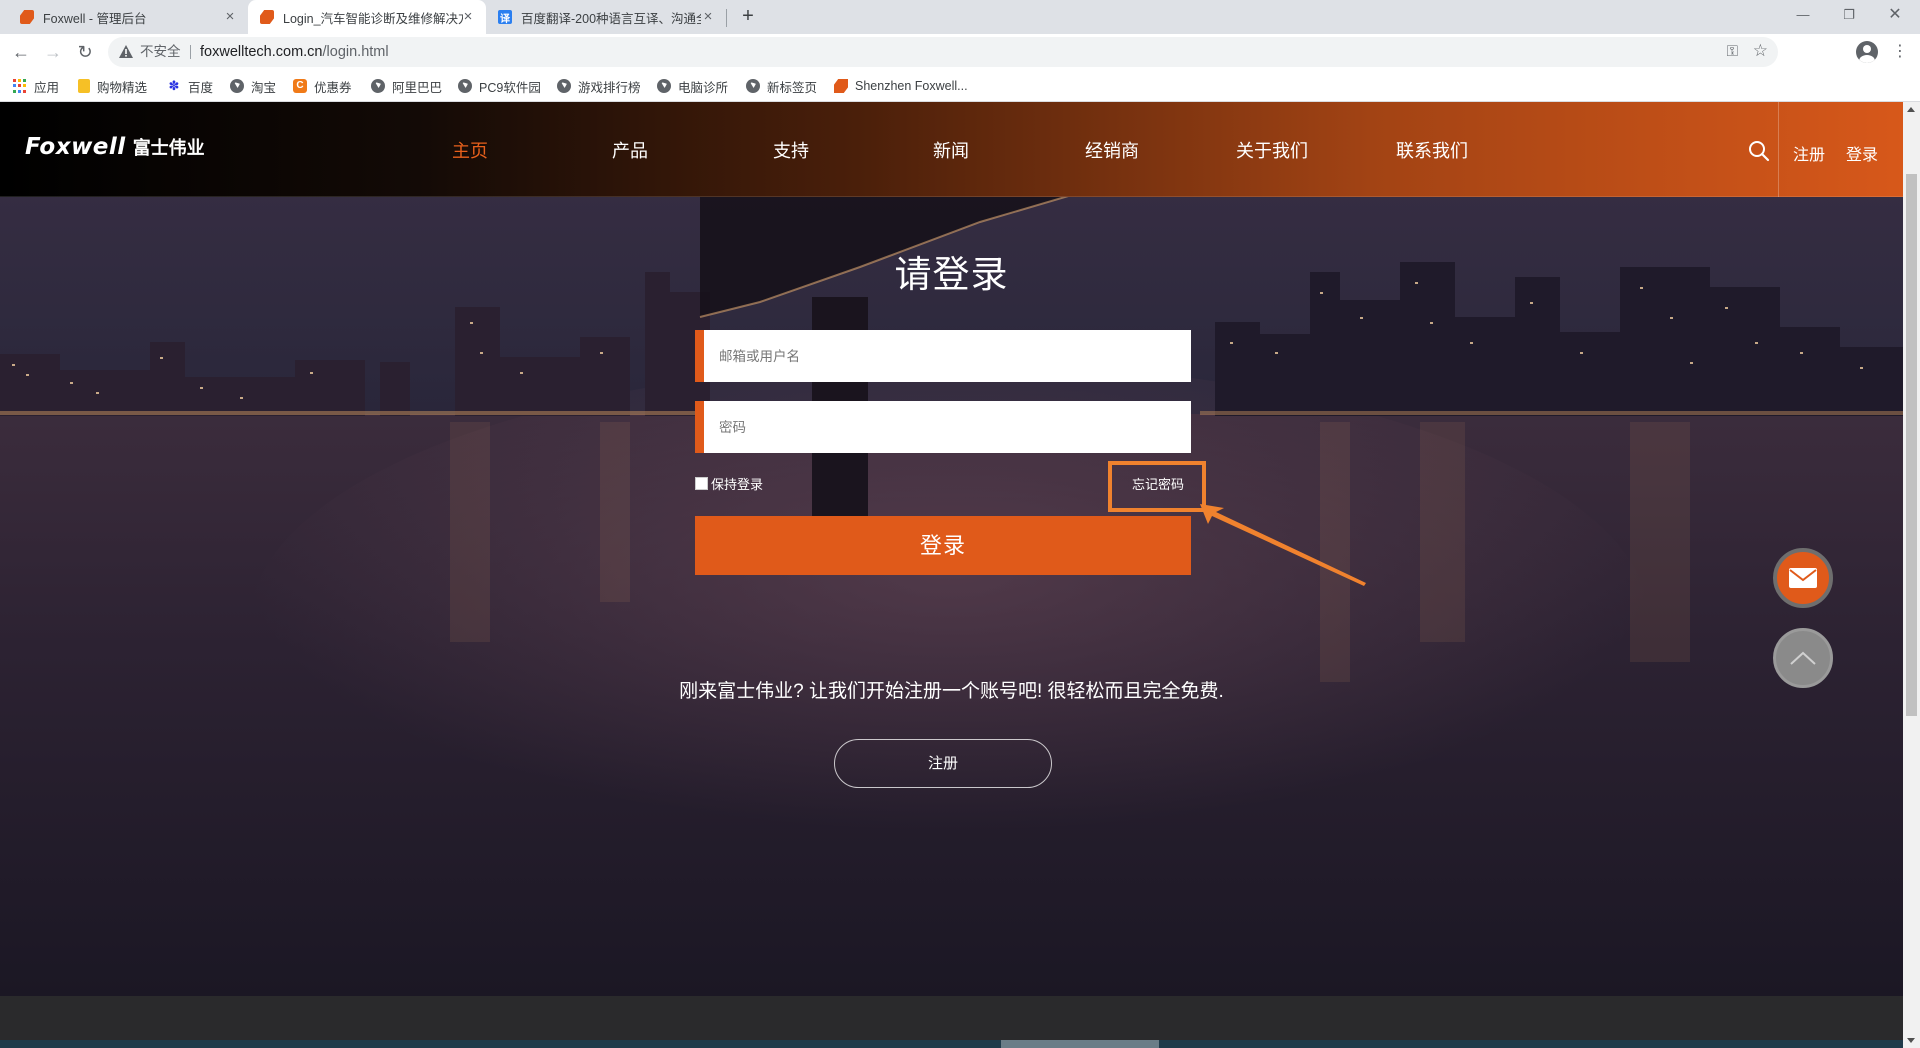 This screenshot has height=1048, width=1920. Describe the element at coordinates (417, 87) in the screenshot. I see `bookmark-label: 阿里巴巴` at that location.